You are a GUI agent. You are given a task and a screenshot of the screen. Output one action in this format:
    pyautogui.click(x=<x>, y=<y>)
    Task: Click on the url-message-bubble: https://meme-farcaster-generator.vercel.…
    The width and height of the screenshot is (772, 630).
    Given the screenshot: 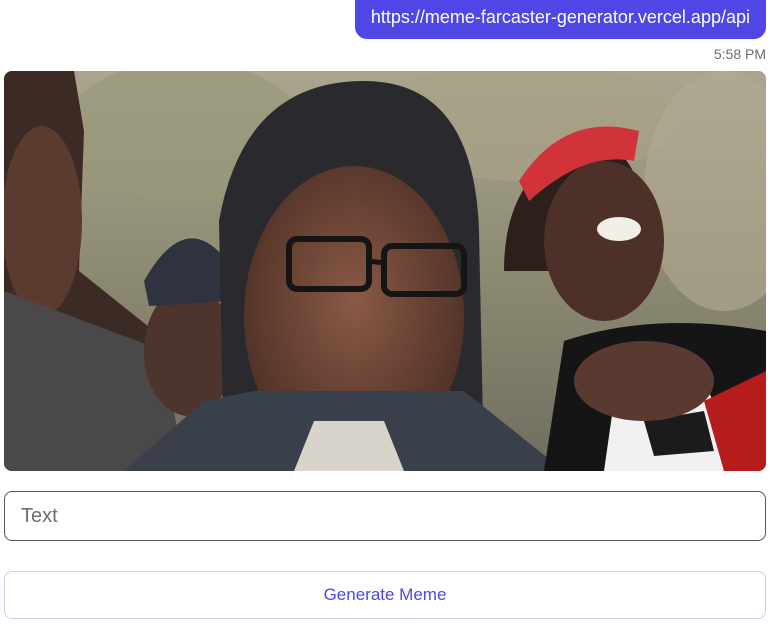 What is the action you would take?
    pyautogui.click(x=560, y=19)
    